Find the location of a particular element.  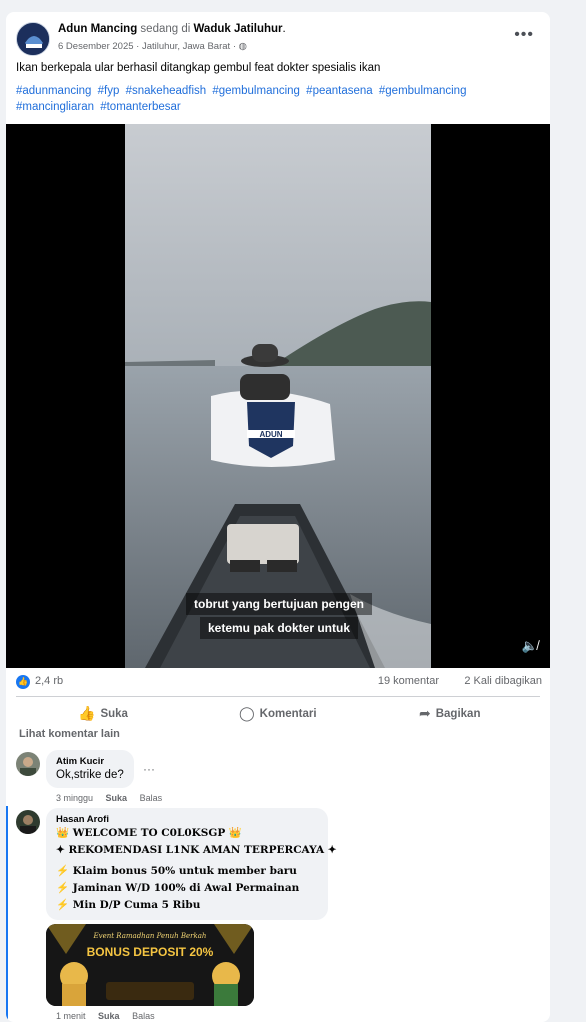

speaker-muted-icon: 🔈̸ is located at coordinates (530, 646).